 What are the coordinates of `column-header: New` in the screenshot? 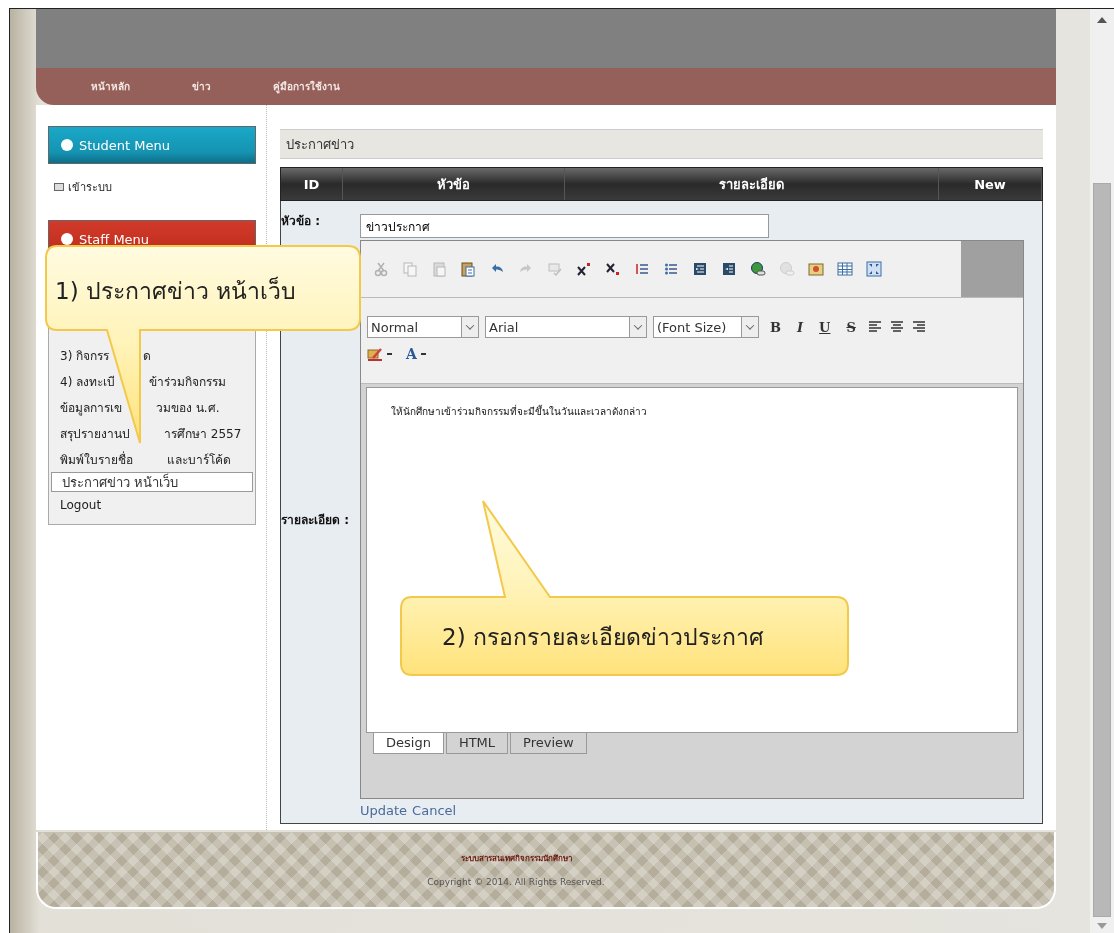 It's located at (990, 184).